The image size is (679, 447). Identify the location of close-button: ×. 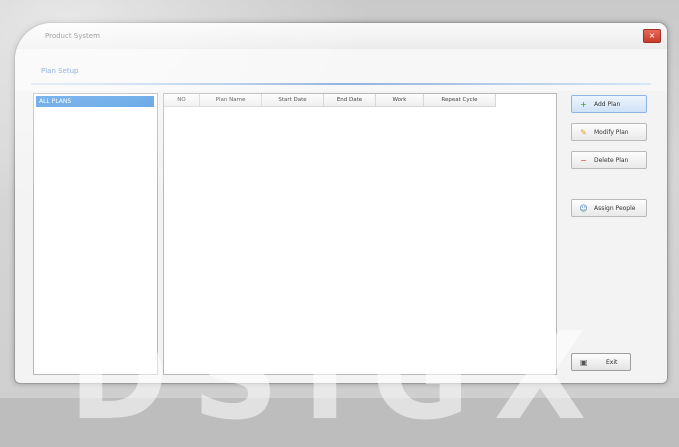
(652, 36).